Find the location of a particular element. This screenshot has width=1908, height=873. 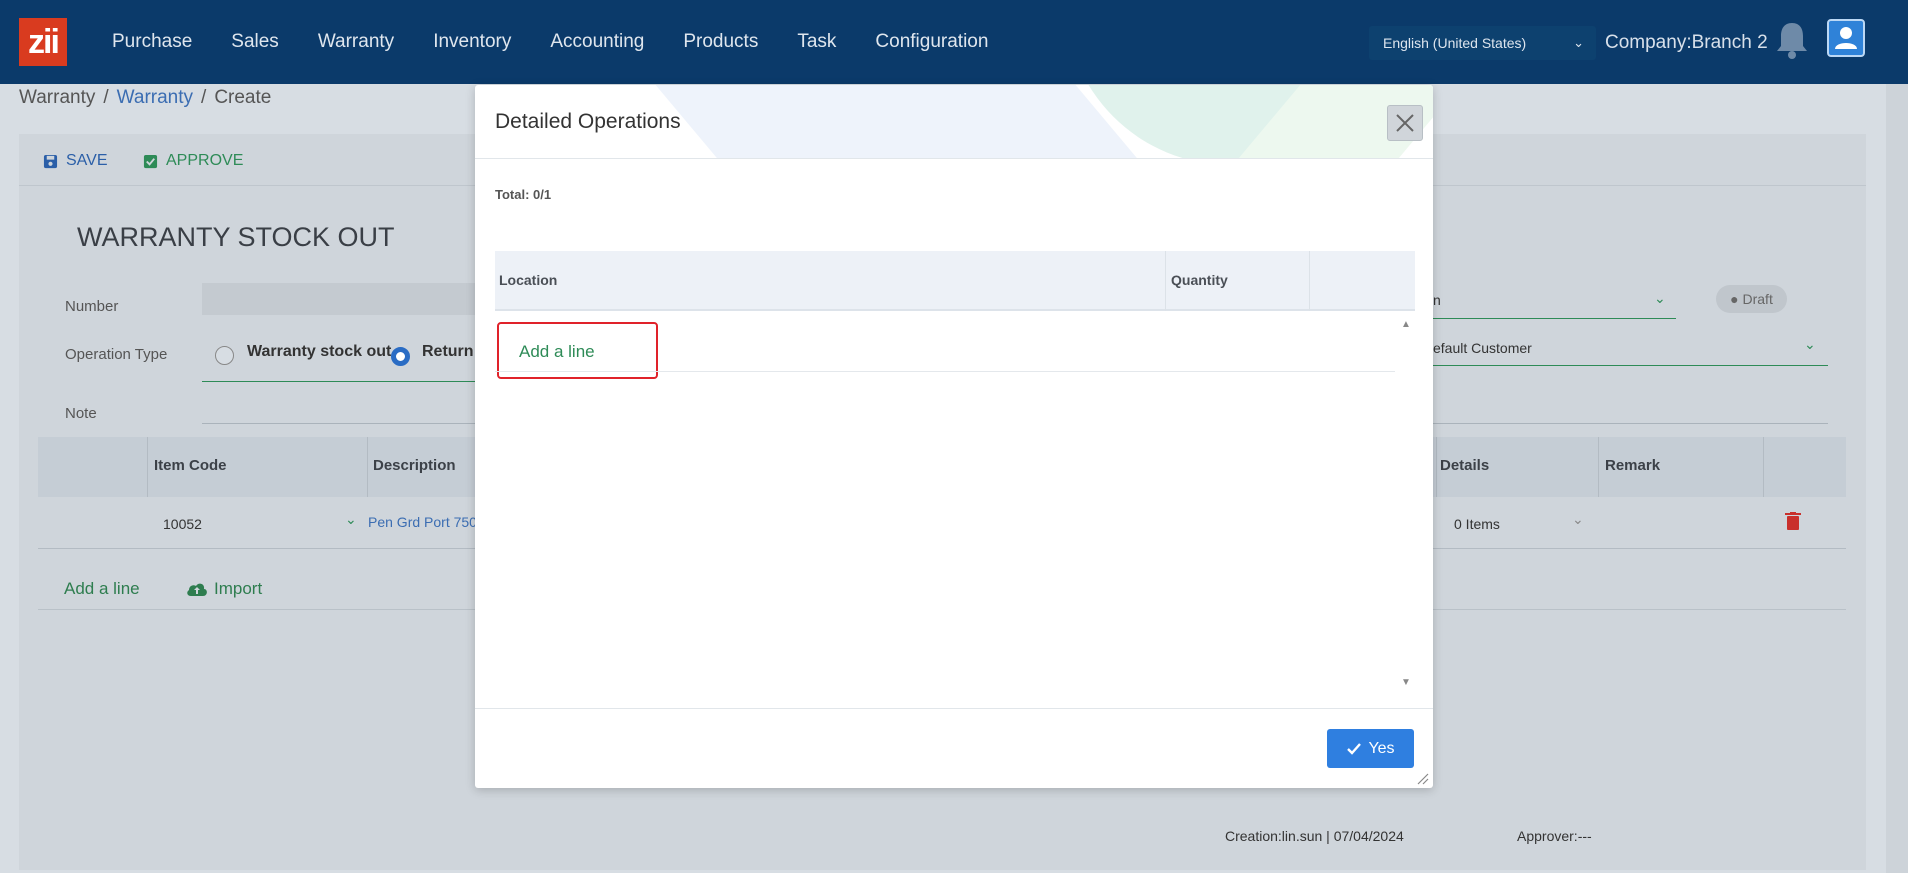

resize-handle-icon is located at coordinates (1422, 778).